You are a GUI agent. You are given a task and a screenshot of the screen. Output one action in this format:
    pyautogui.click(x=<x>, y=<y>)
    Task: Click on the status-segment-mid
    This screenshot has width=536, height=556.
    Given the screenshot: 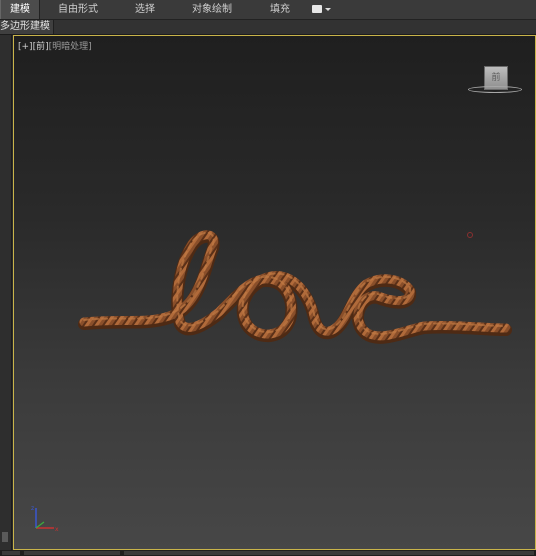 What is the action you would take?
    pyautogui.click(x=72, y=553)
    